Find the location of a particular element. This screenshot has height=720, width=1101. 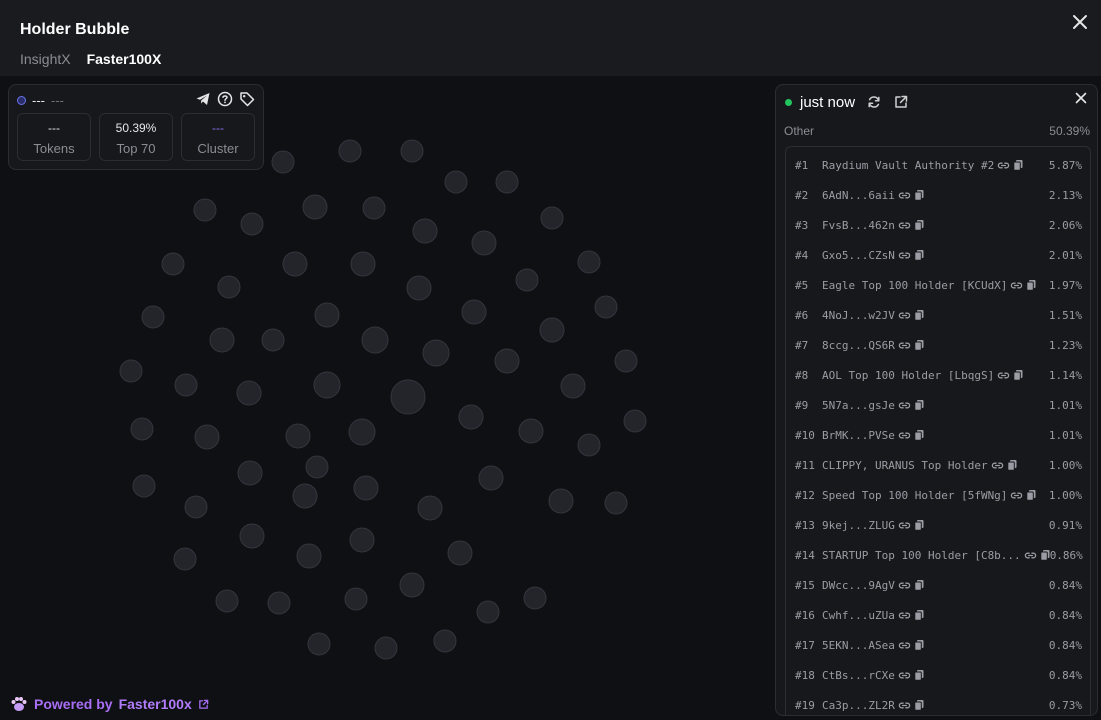

holder-row: #16 Cwhf...uZUa 0.84% is located at coordinates (938, 615).